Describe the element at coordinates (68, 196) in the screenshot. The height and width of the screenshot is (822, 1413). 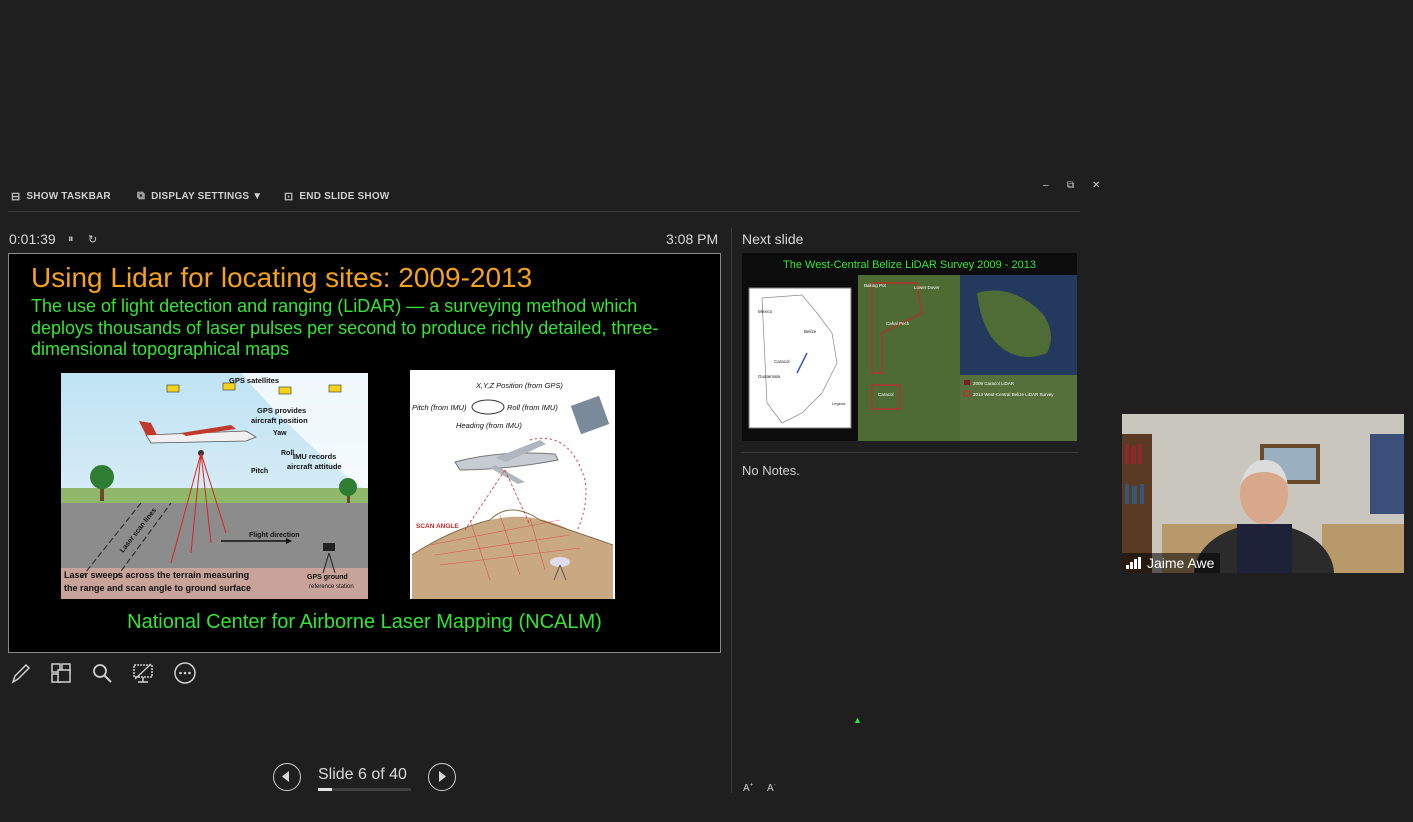
I see `show-taskbar-label: SHOW TASKBAR` at that location.